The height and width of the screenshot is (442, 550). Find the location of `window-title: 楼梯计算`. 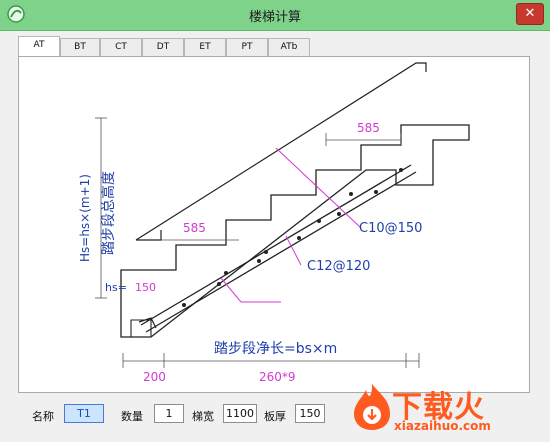

window-title: 楼梯计算 is located at coordinates (274, 17).